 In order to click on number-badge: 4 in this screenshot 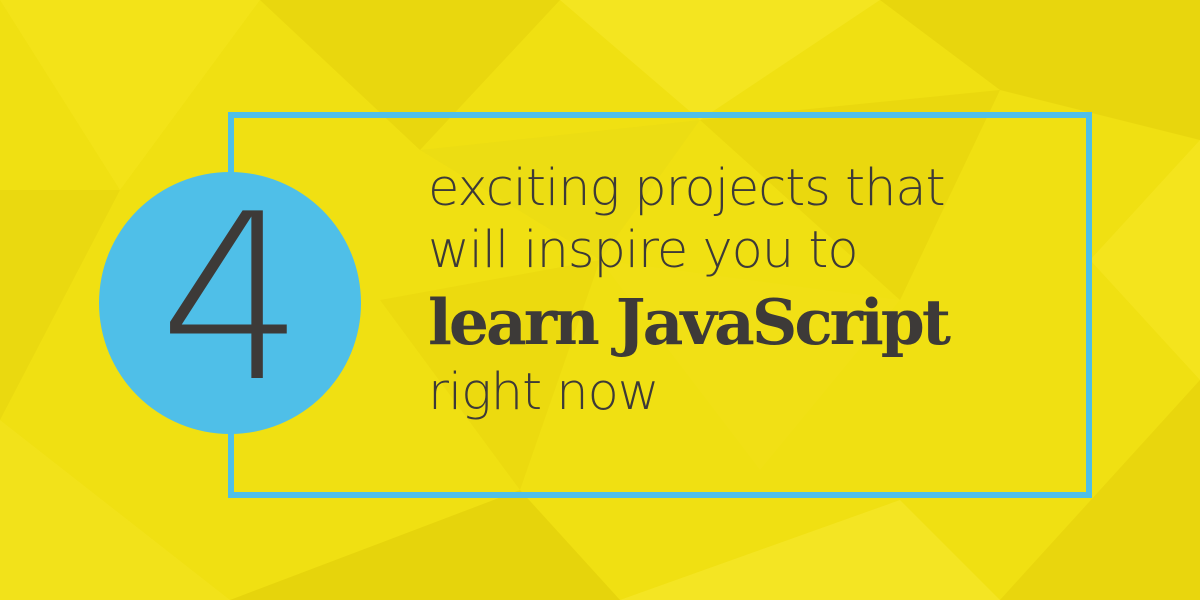, I will do `click(230, 303)`.